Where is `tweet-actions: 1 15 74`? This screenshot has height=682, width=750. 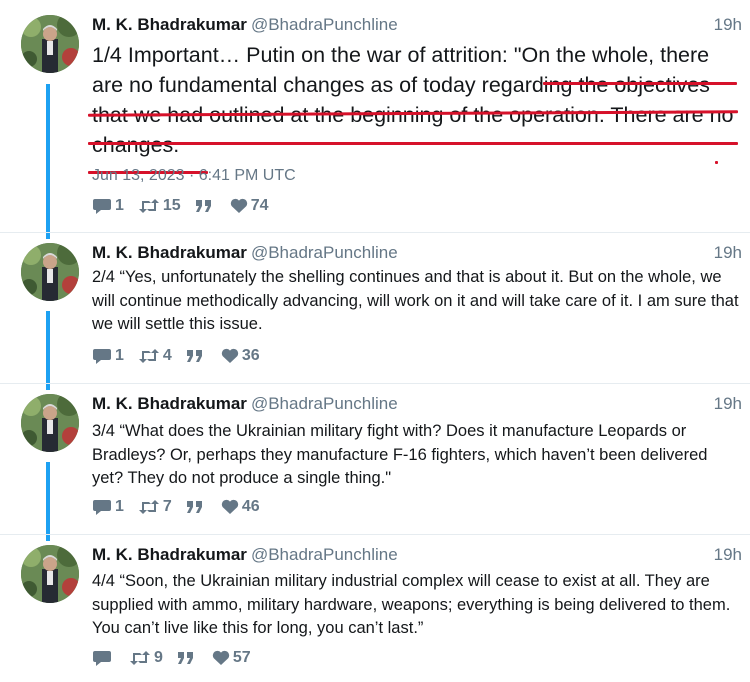
tweet-actions: 1 15 74 is located at coordinates (187, 206).